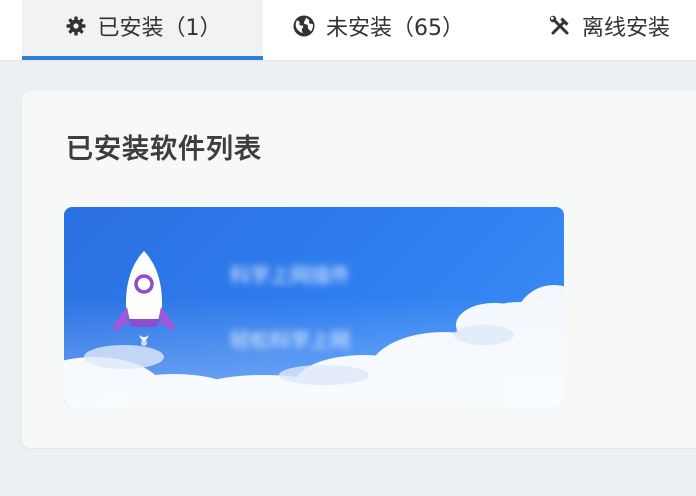  I want to click on tab-uninstalled-label: 未安装（65）, so click(395, 28).